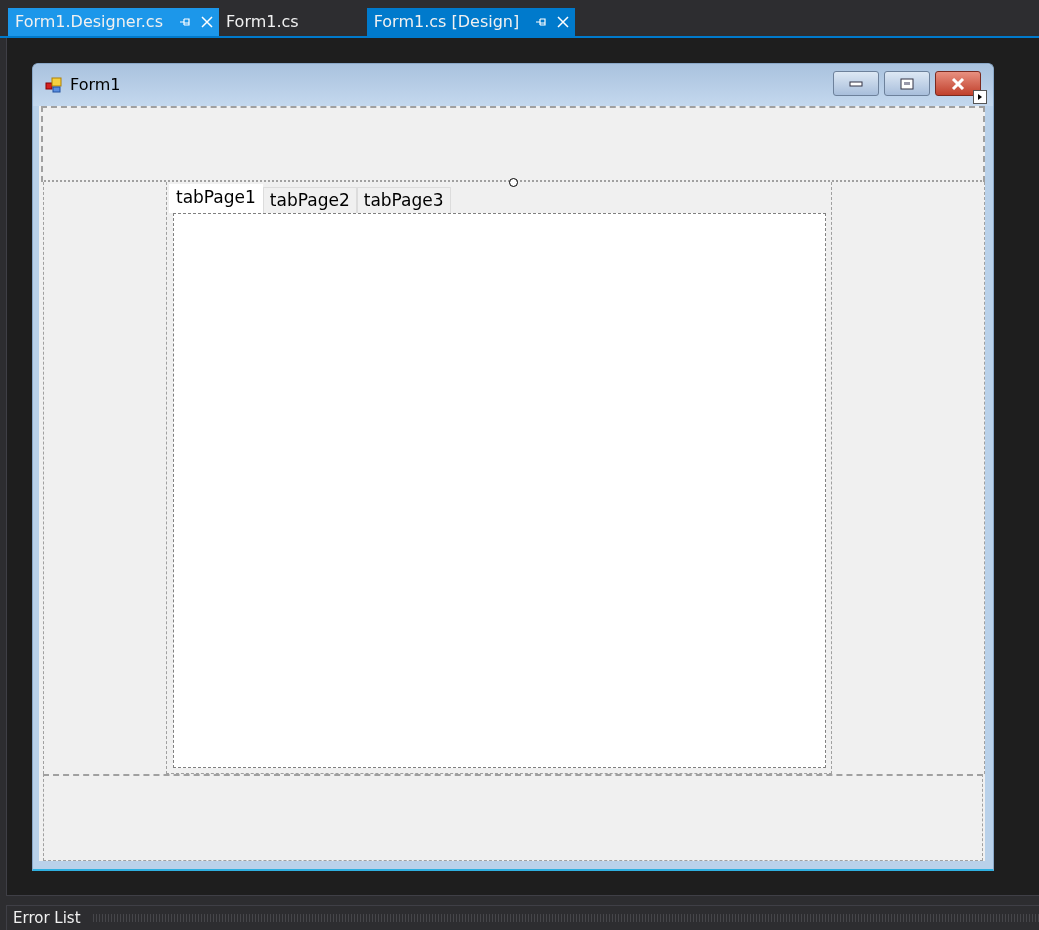  Describe the element at coordinates (89, 22) in the screenshot. I see `tab-label: Form1.Designer.cs` at that location.